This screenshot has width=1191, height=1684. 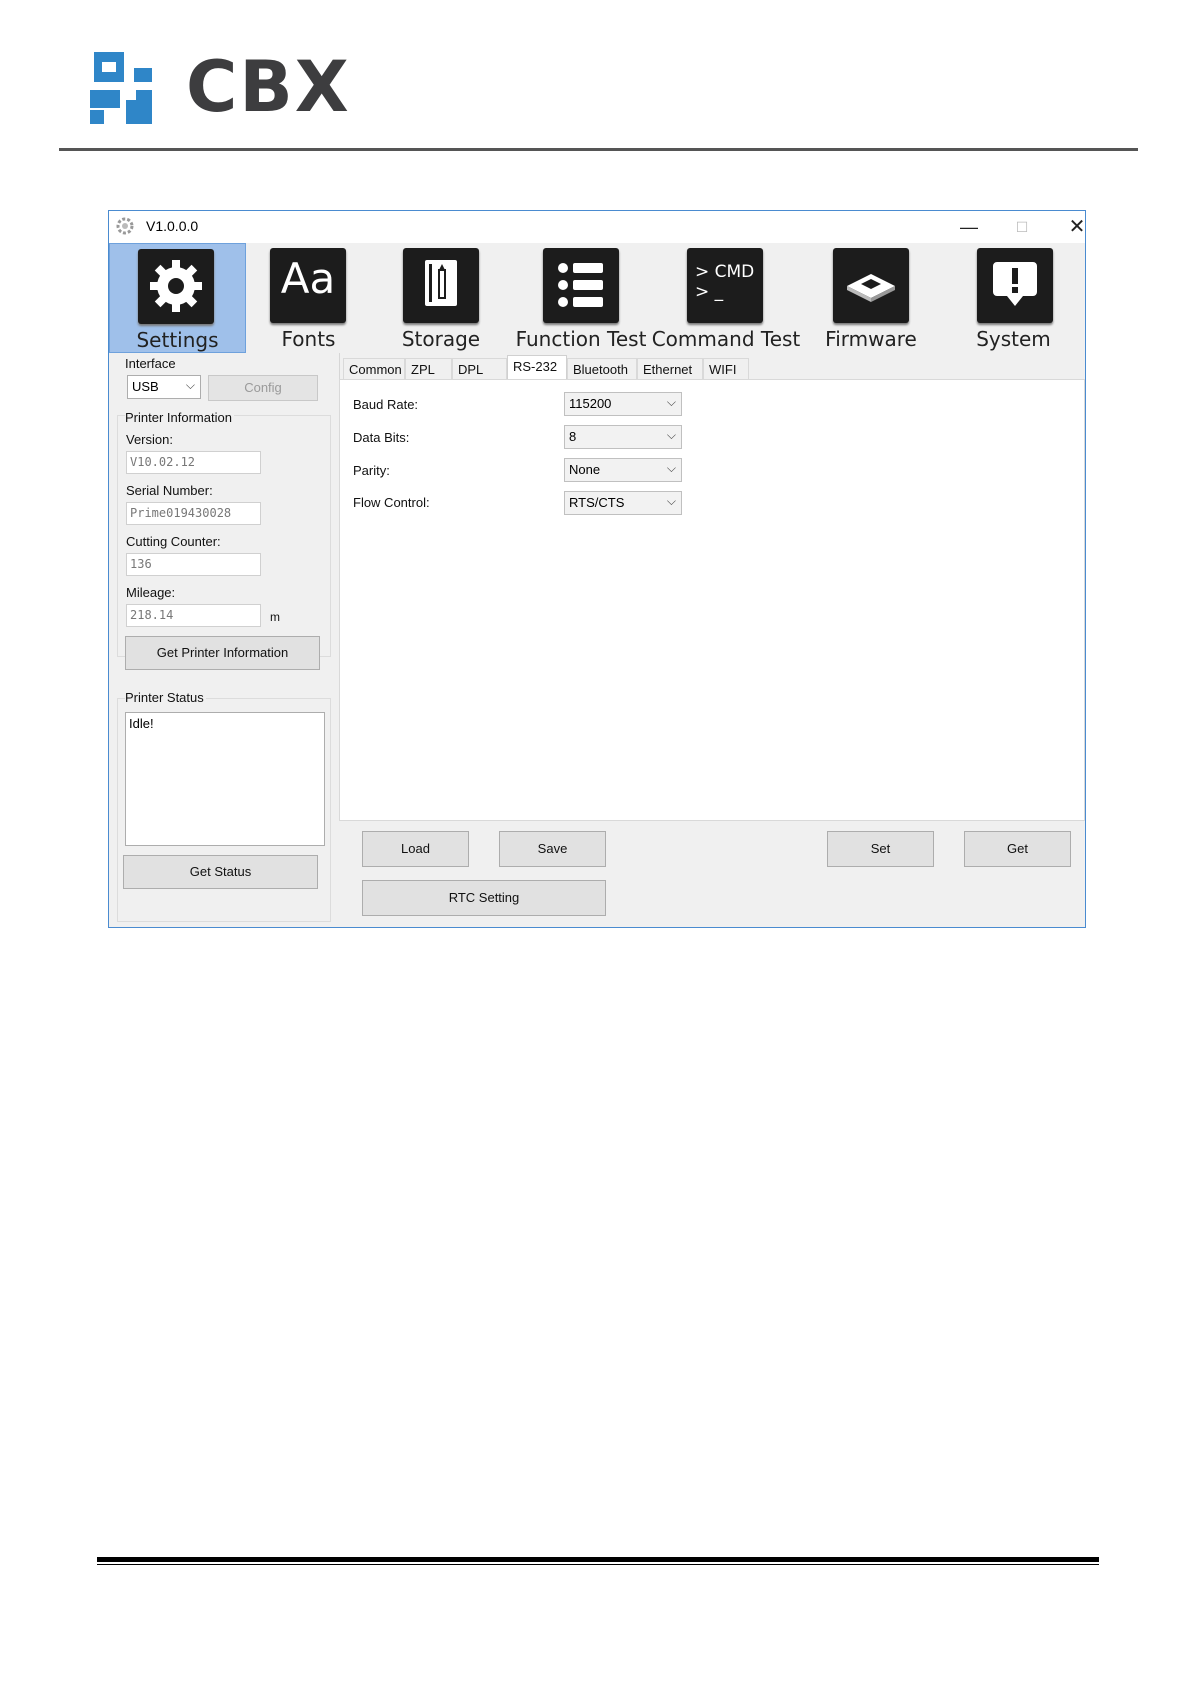 I want to click on tab-common: Common, so click(x=374, y=368).